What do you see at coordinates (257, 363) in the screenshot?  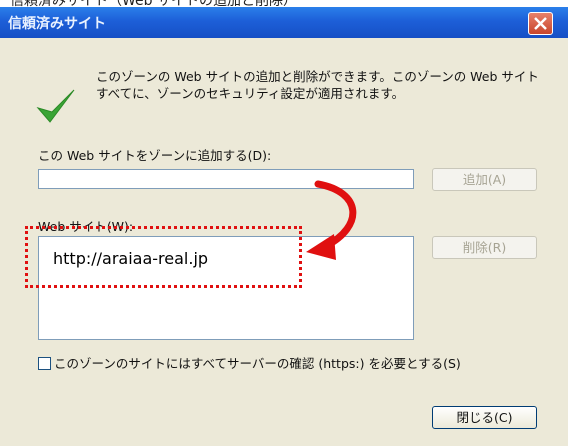 I see `https-label: このゾーンのサイトにはすべてサーバーの確認 (https:) を必要とする(S)` at bounding box center [257, 363].